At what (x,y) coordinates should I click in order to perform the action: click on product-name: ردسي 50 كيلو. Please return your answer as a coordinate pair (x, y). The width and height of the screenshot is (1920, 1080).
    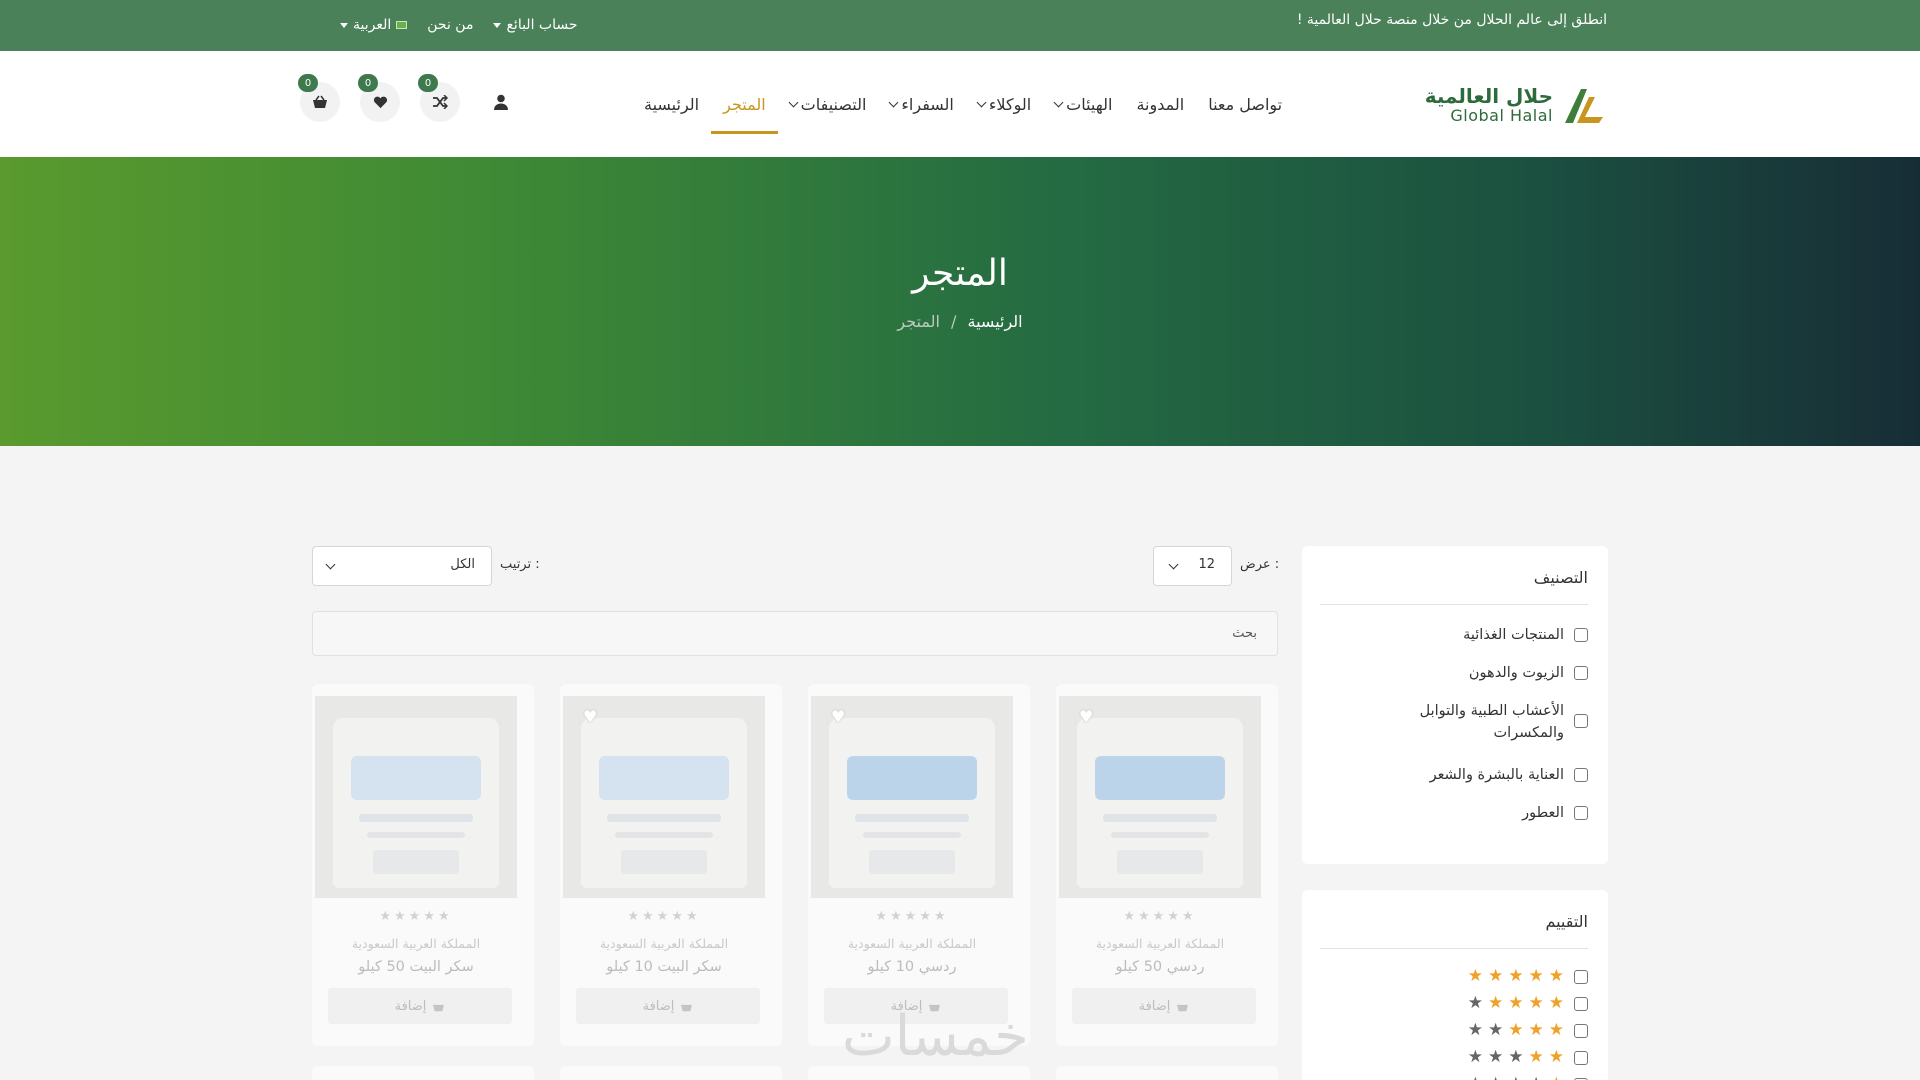
    Looking at the image, I should click on (1160, 967).